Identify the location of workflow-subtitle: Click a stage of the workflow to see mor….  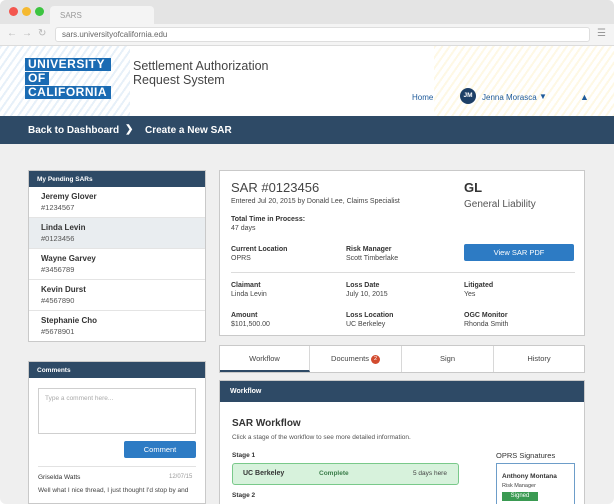
(321, 437).